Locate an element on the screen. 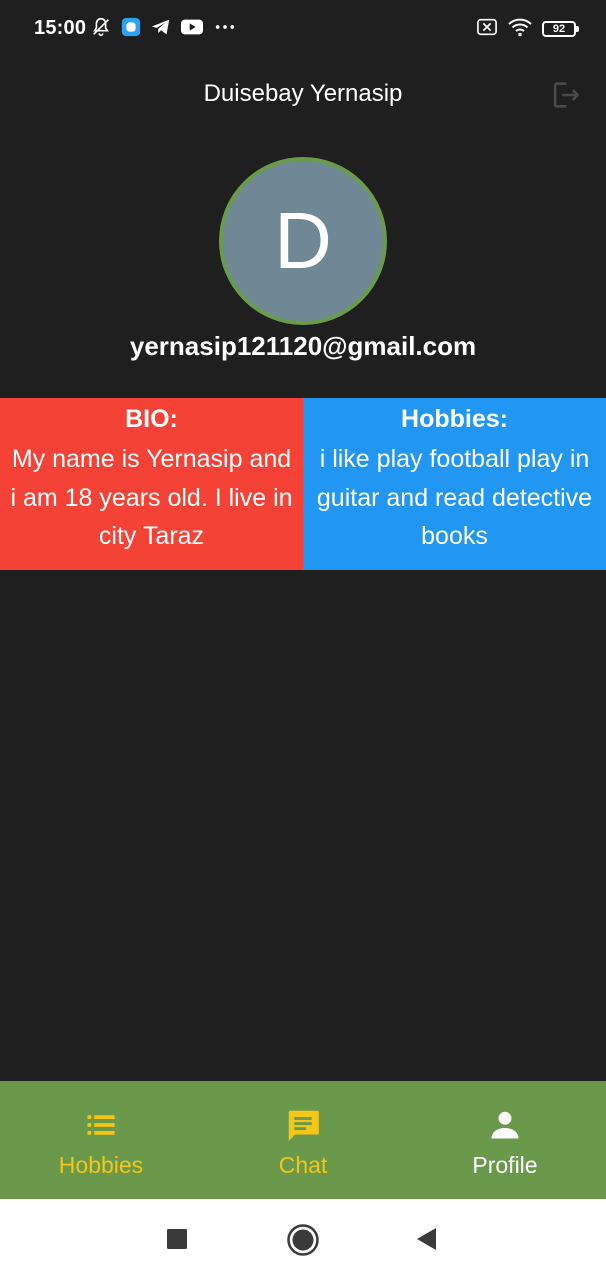  app-square-icon is located at coordinates (131, 29).